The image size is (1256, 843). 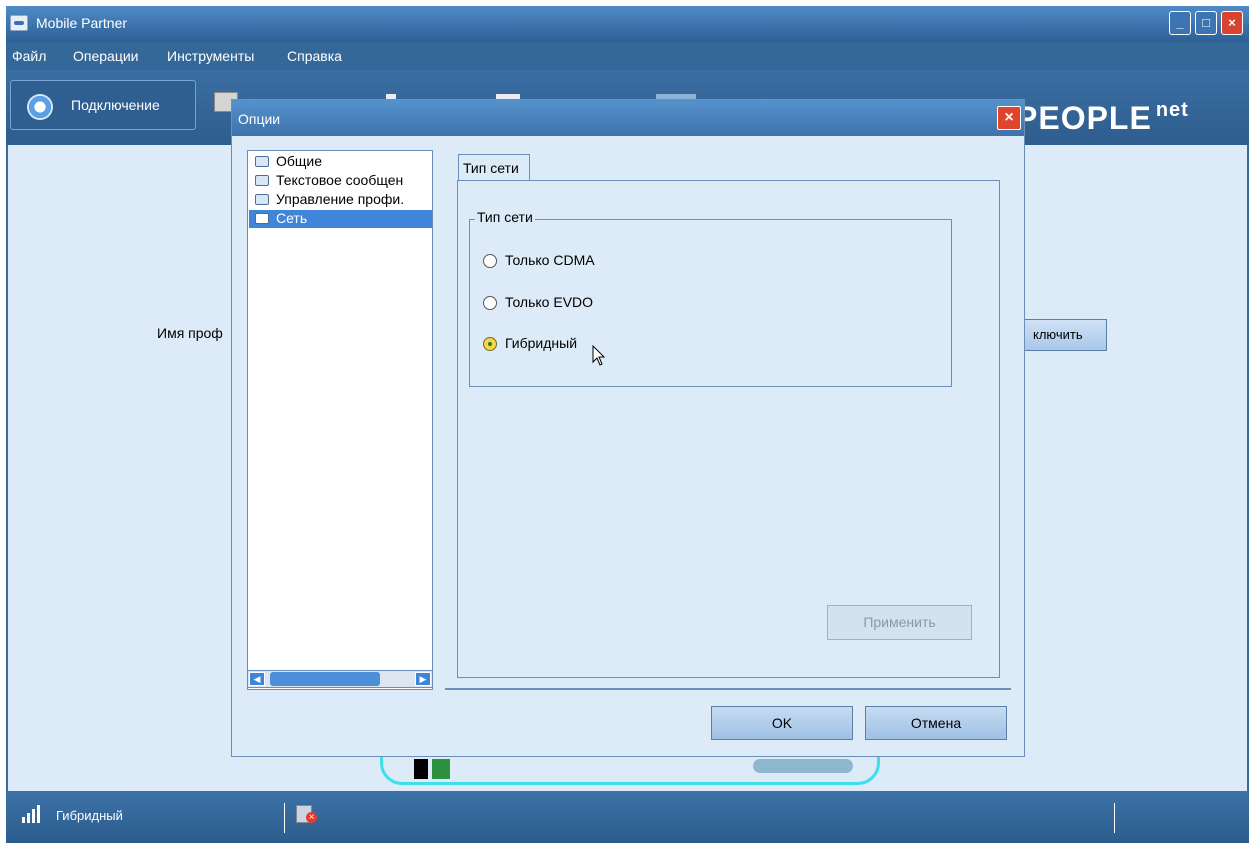 What do you see at coordinates (1084, 118) in the screenshot?
I see `brand-text: PEOPLE` at bounding box center [1084, 118].